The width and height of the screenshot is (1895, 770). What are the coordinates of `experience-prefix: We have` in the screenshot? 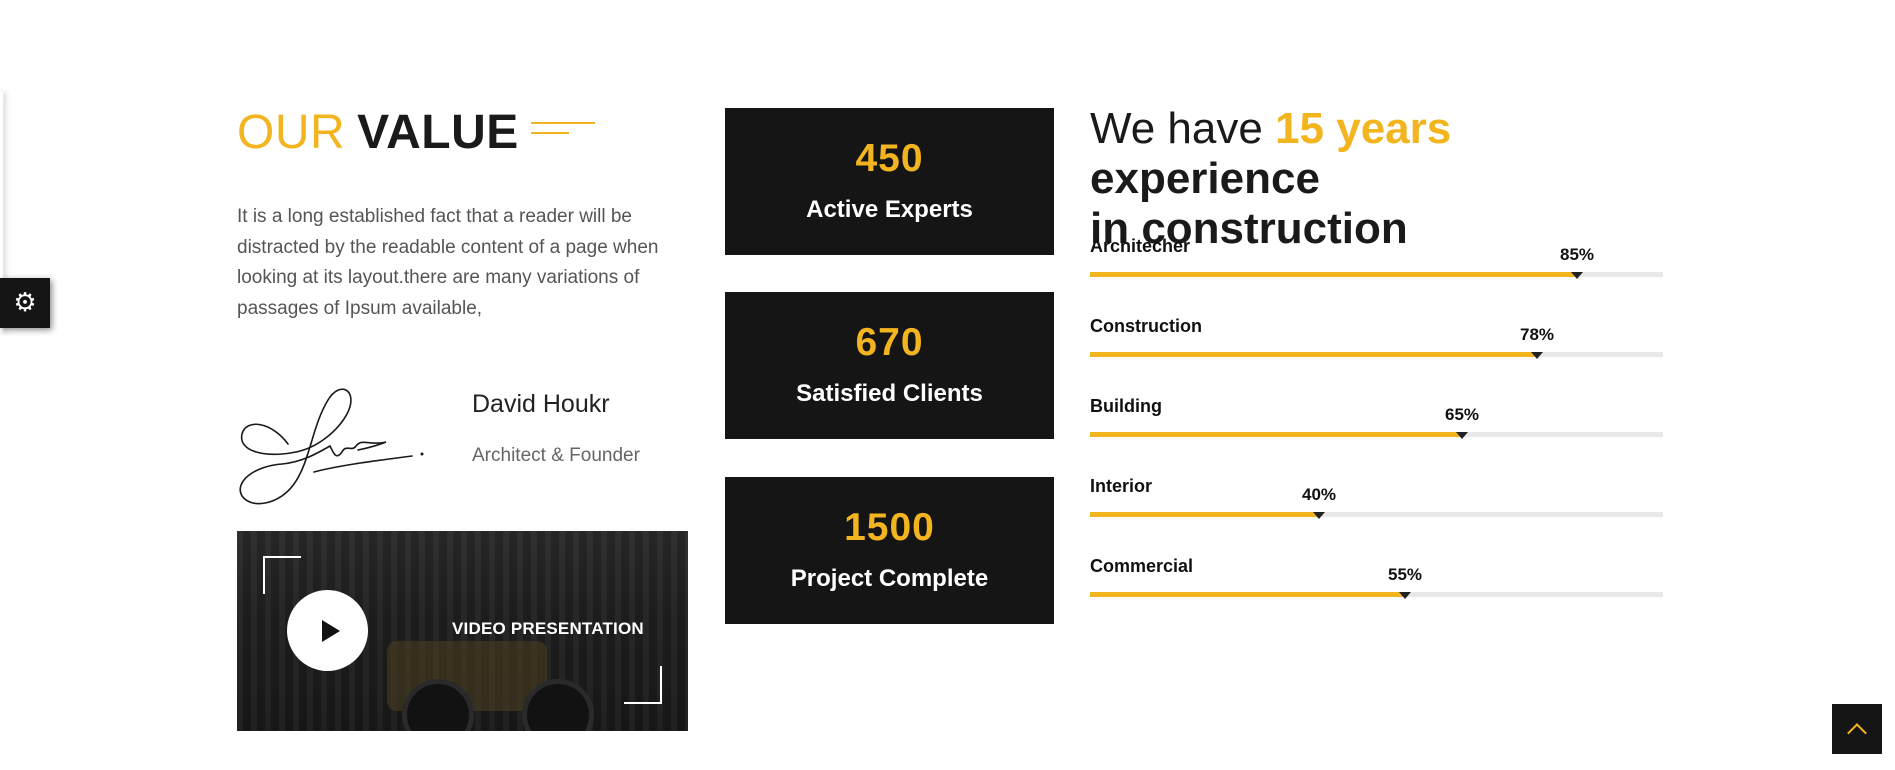 It's located at (1176, 128).